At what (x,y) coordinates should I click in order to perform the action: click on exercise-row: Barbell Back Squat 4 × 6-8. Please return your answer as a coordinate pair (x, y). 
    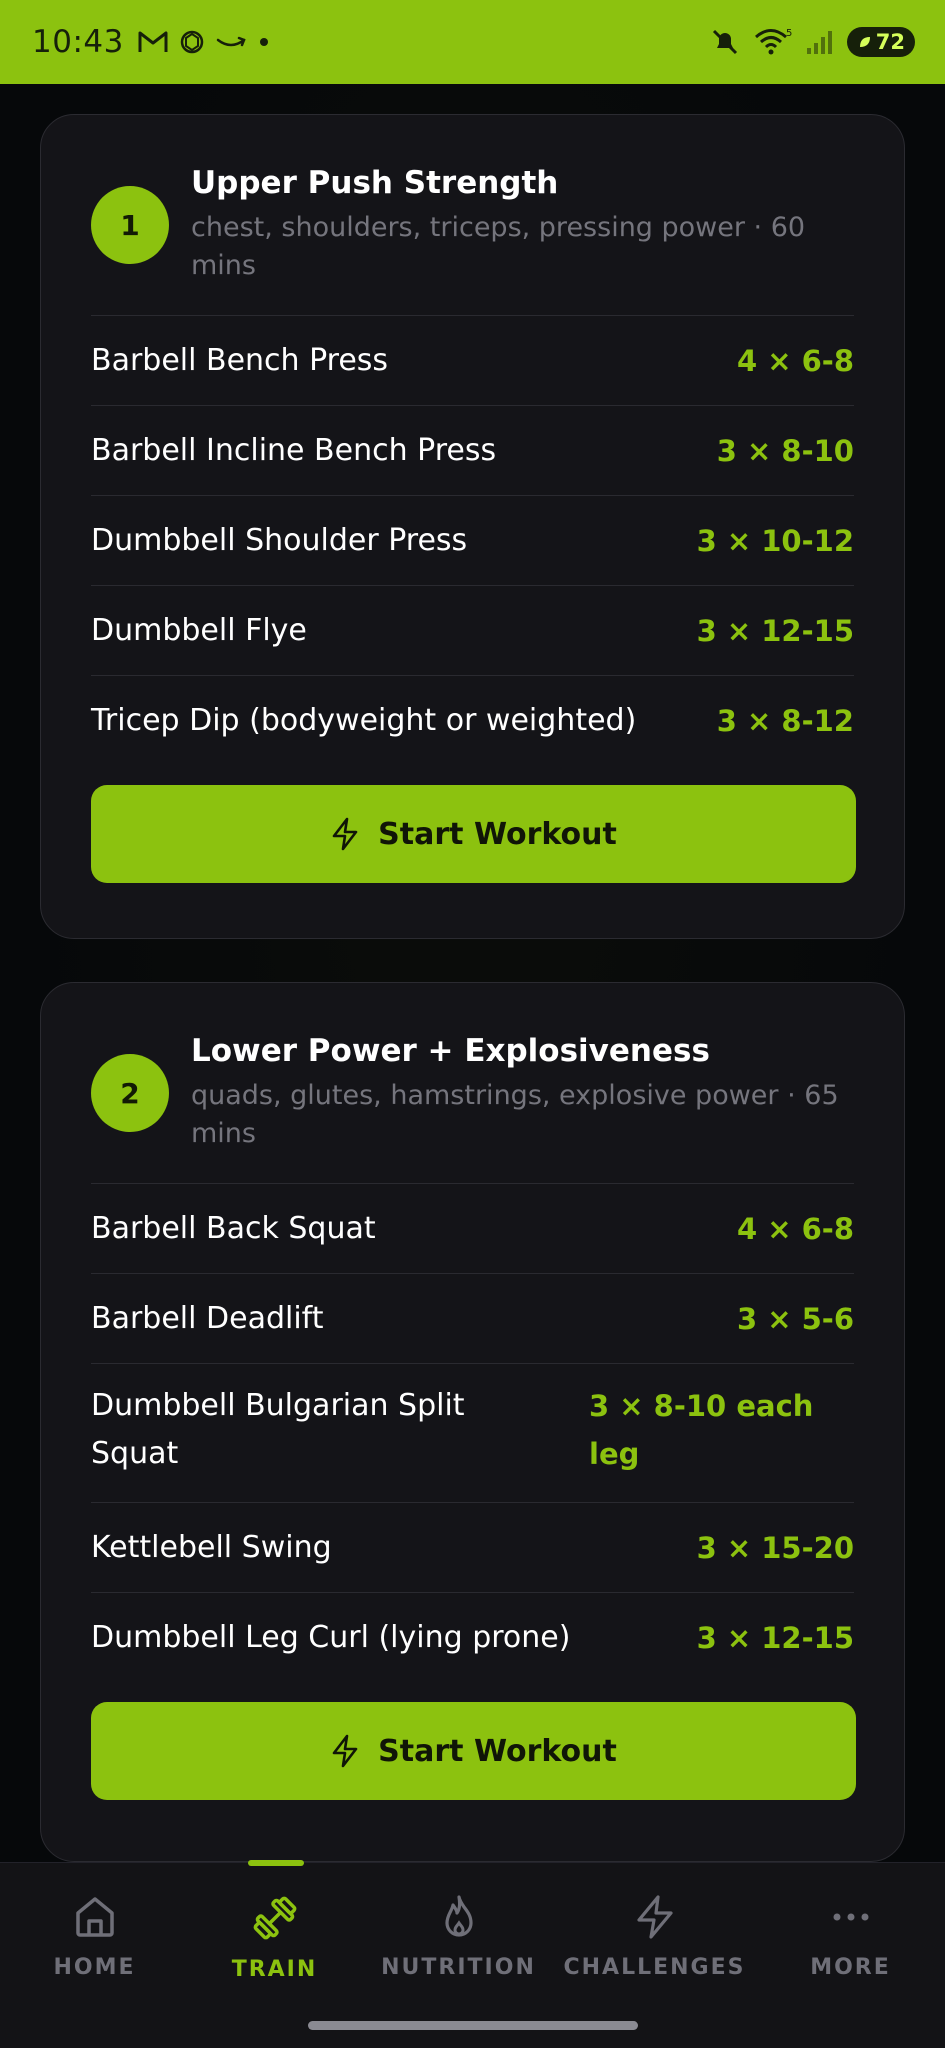
    Looking at the image, I should click on (472, 1228).